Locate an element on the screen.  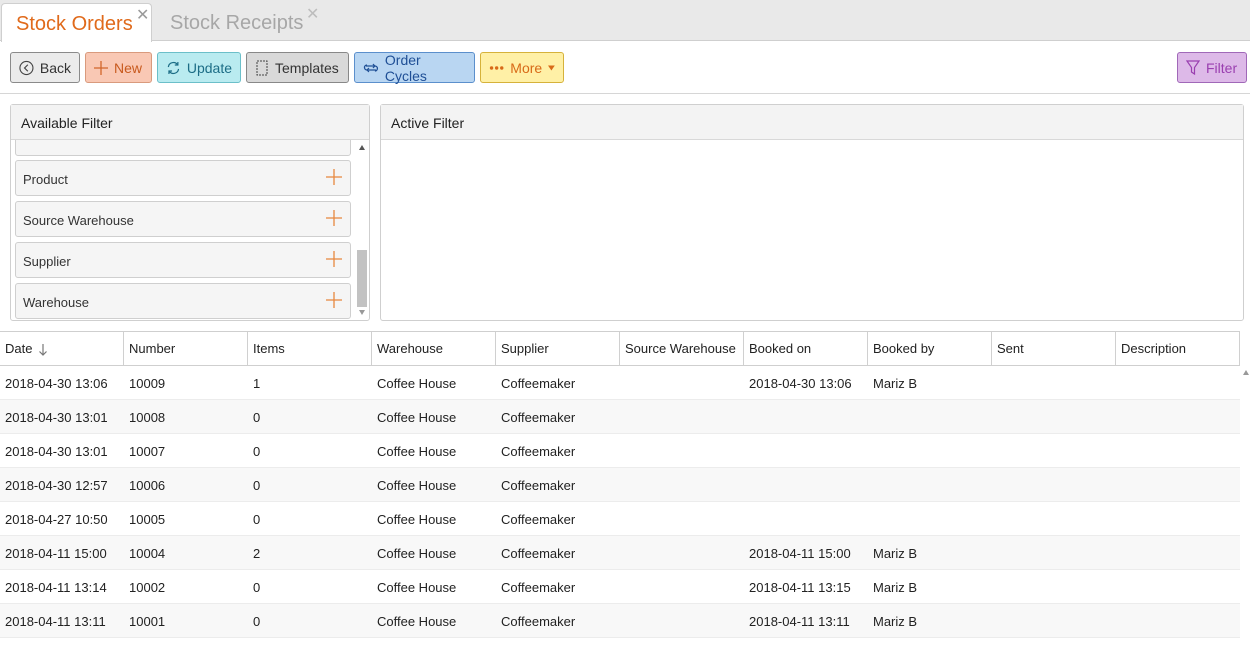
funnel-icon is located at coordinates (1193, 67).